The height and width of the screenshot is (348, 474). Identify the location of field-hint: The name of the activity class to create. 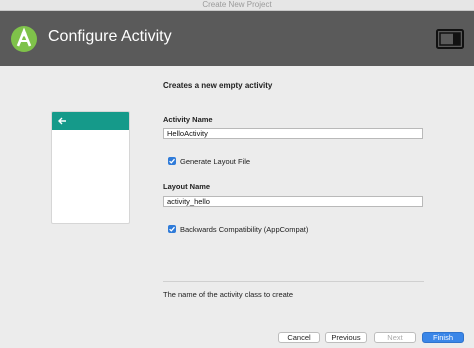
(228, 294).